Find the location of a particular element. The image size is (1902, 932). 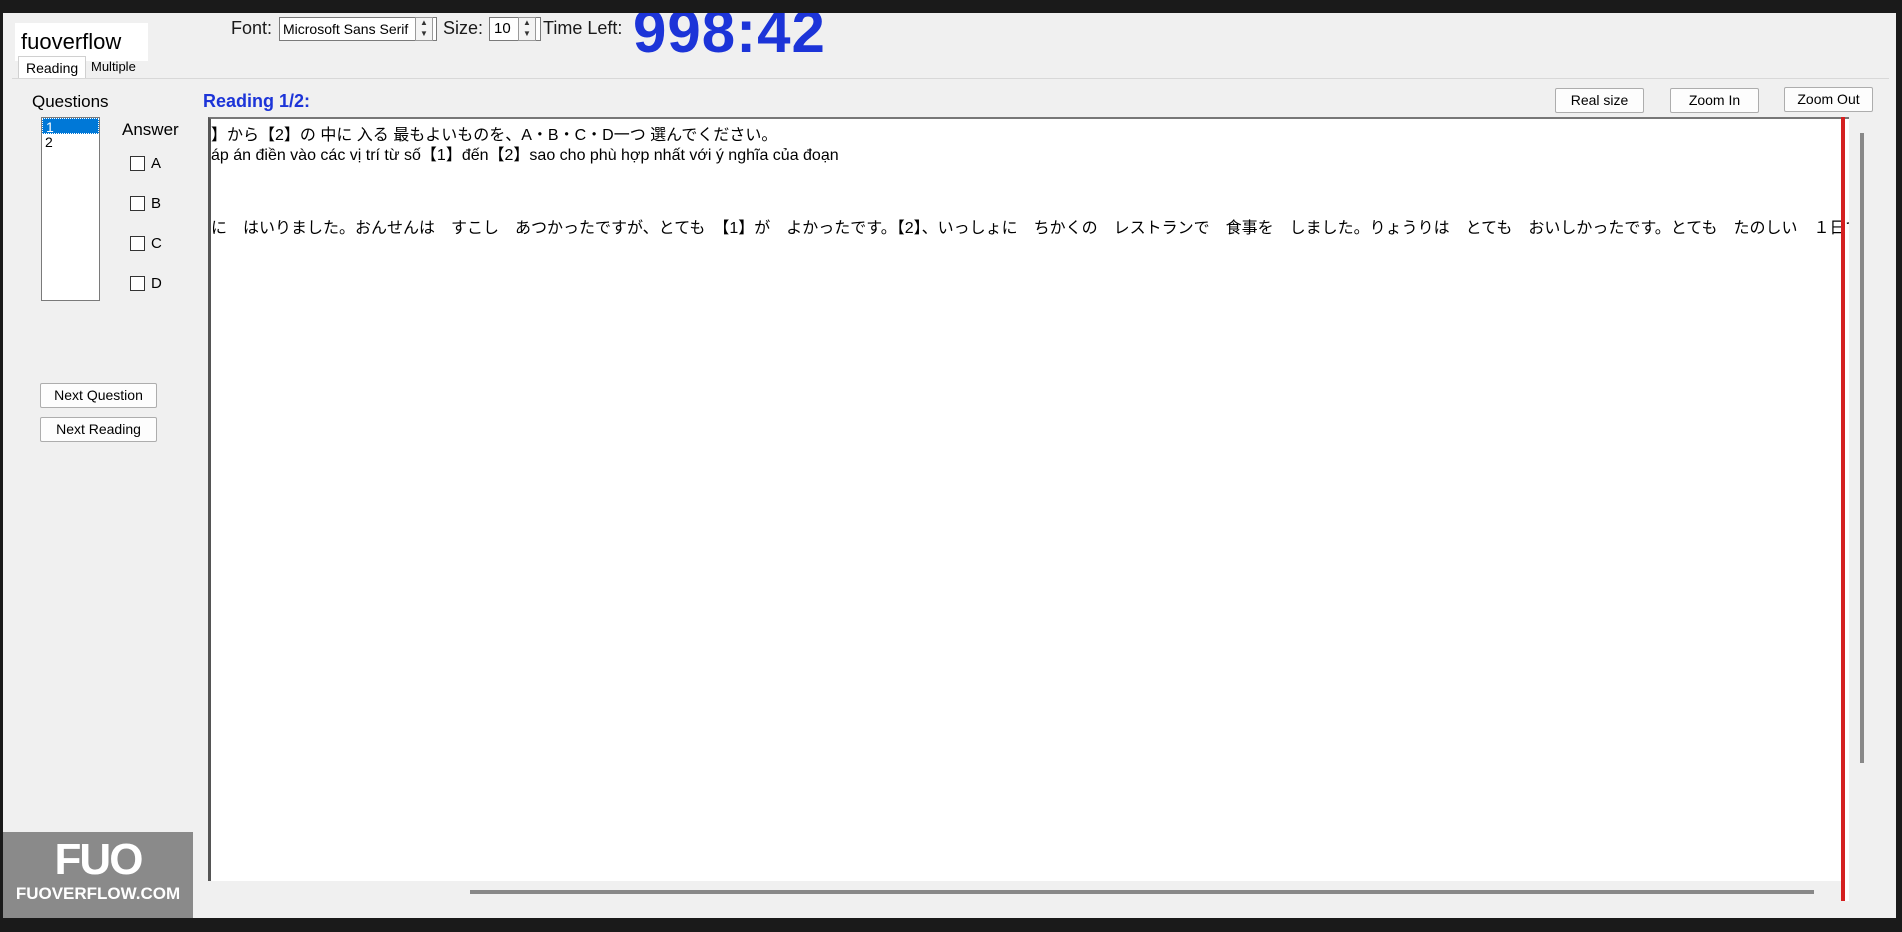

answer-heading: Answer is located at coordinates (150, 129).